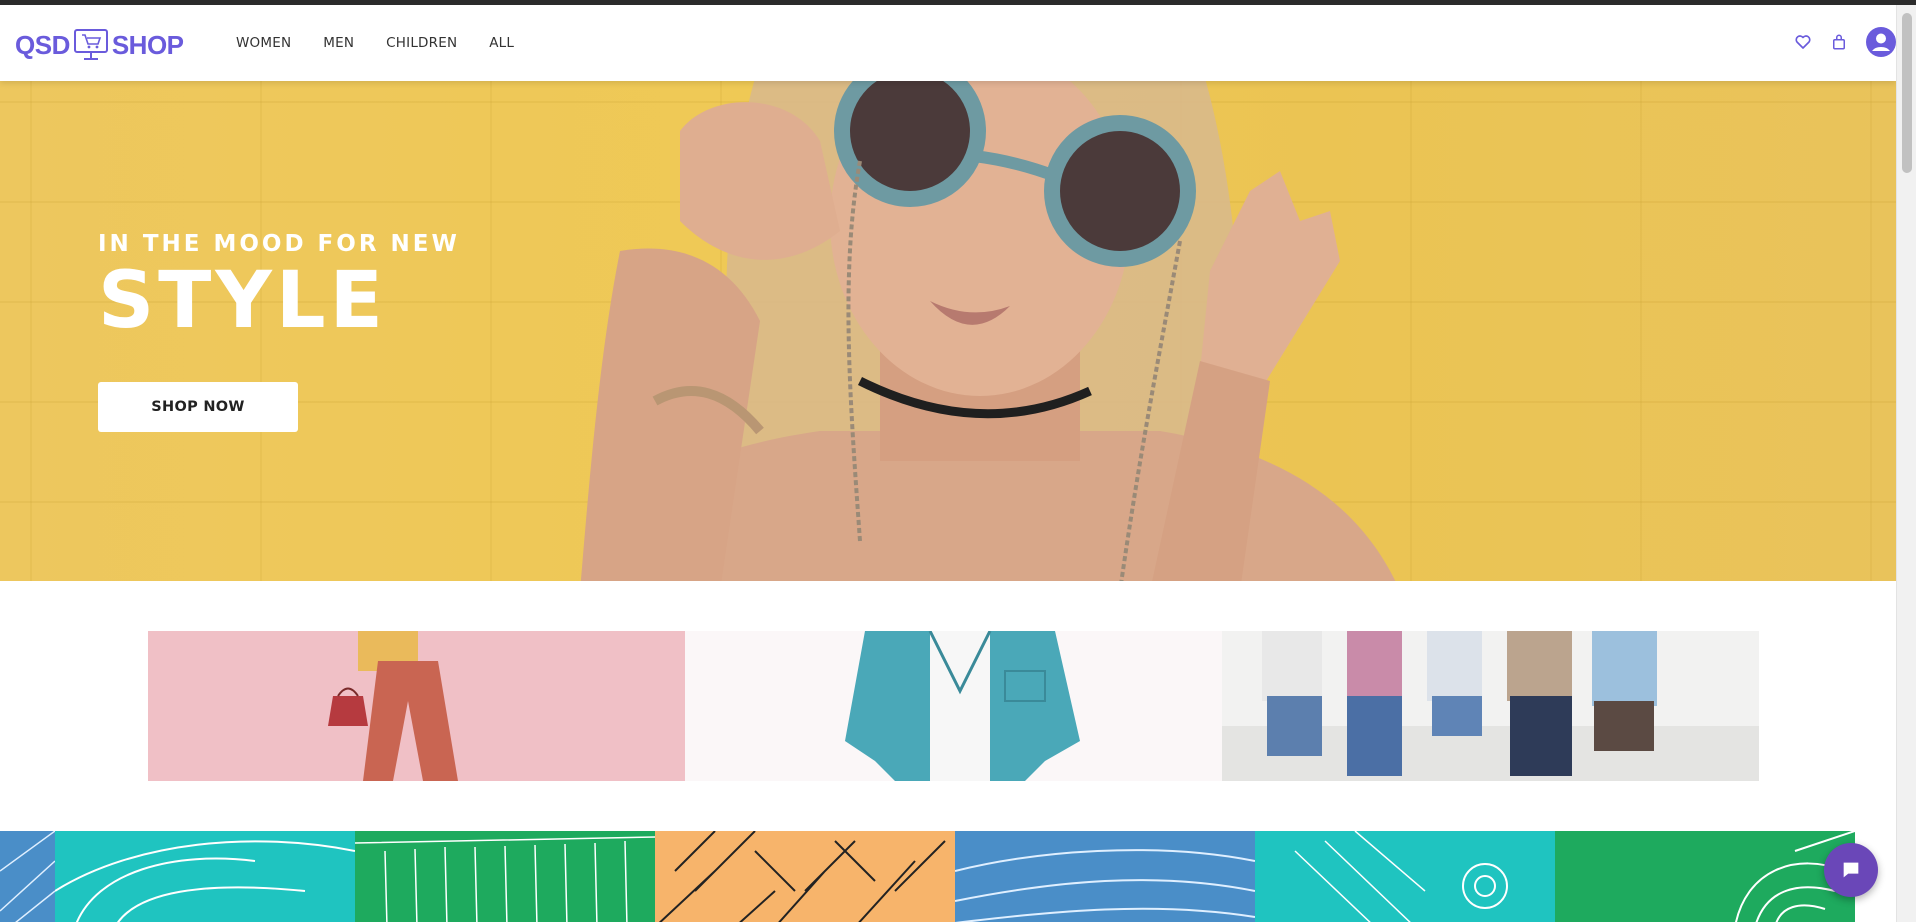 The height and width of the screenshot is (922, 1916). I want to click on user-avatar-icon, so click(1881, 42).